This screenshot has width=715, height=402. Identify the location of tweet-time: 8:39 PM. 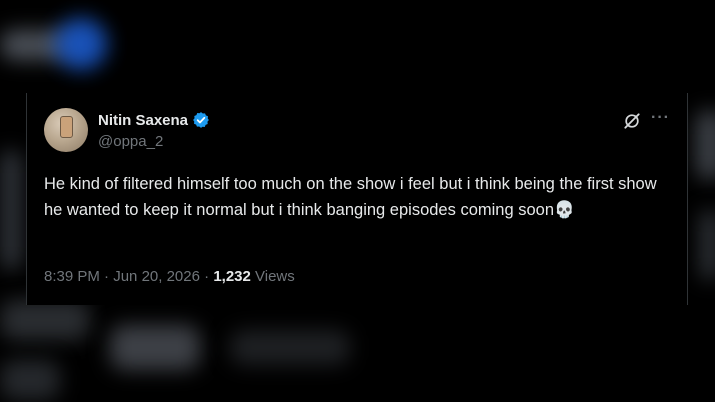
(72, 276).